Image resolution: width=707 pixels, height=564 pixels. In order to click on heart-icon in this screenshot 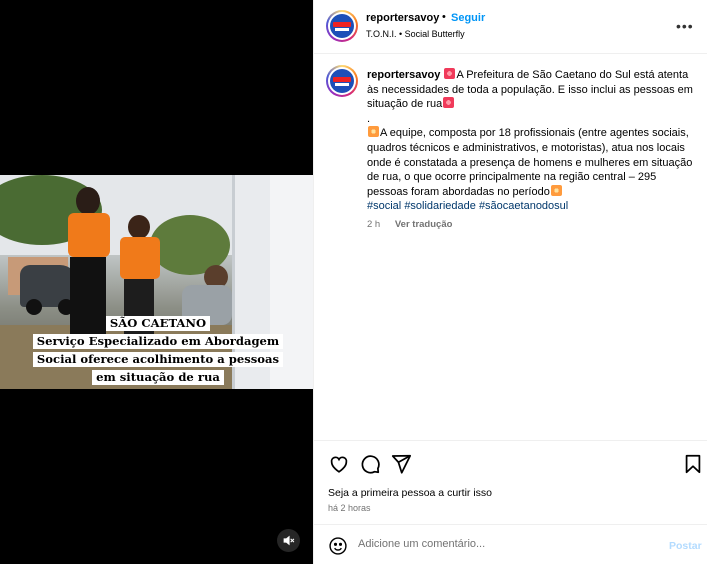, I will do `click(339, 464)`.